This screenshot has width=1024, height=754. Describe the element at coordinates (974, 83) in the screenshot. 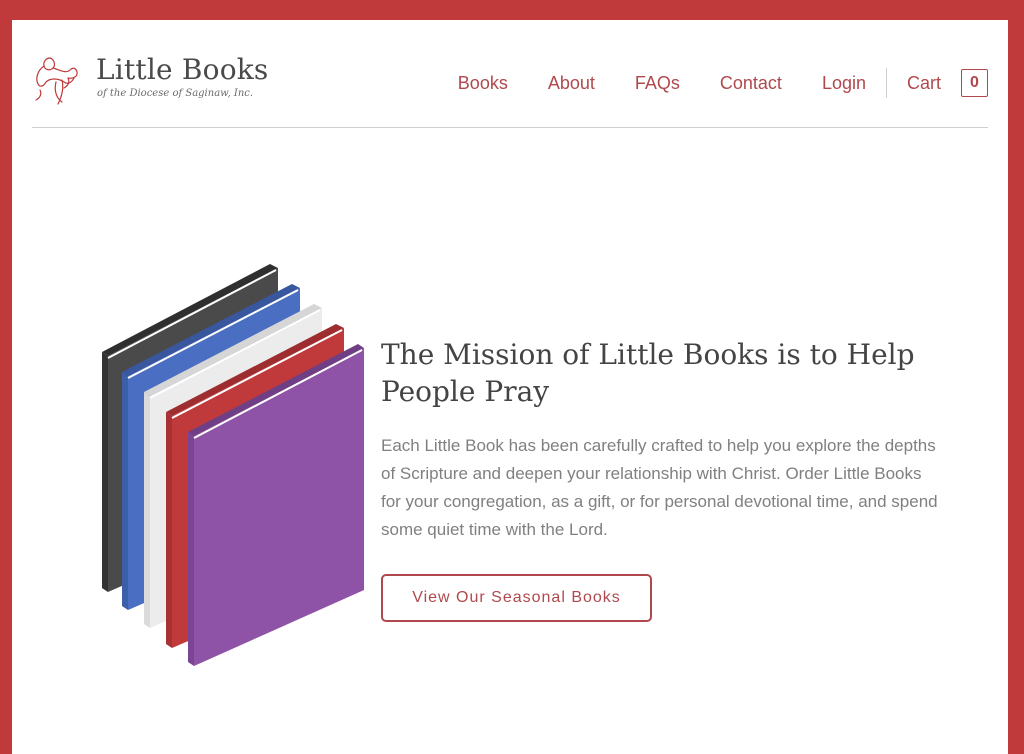

I see `cart-count-badge: 0` at that location.